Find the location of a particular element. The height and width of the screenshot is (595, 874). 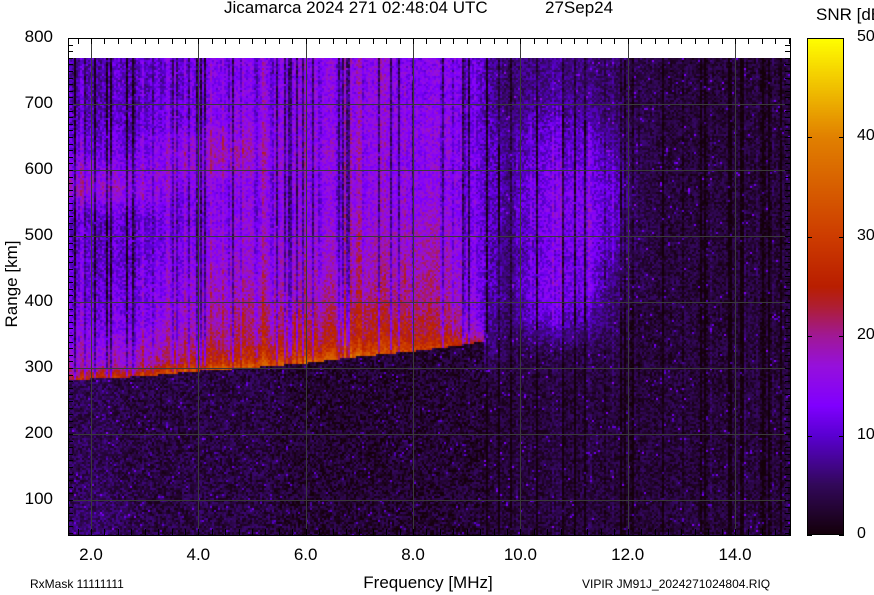

colorbar-tick-label: 0 is located at coordinates (861, 533).